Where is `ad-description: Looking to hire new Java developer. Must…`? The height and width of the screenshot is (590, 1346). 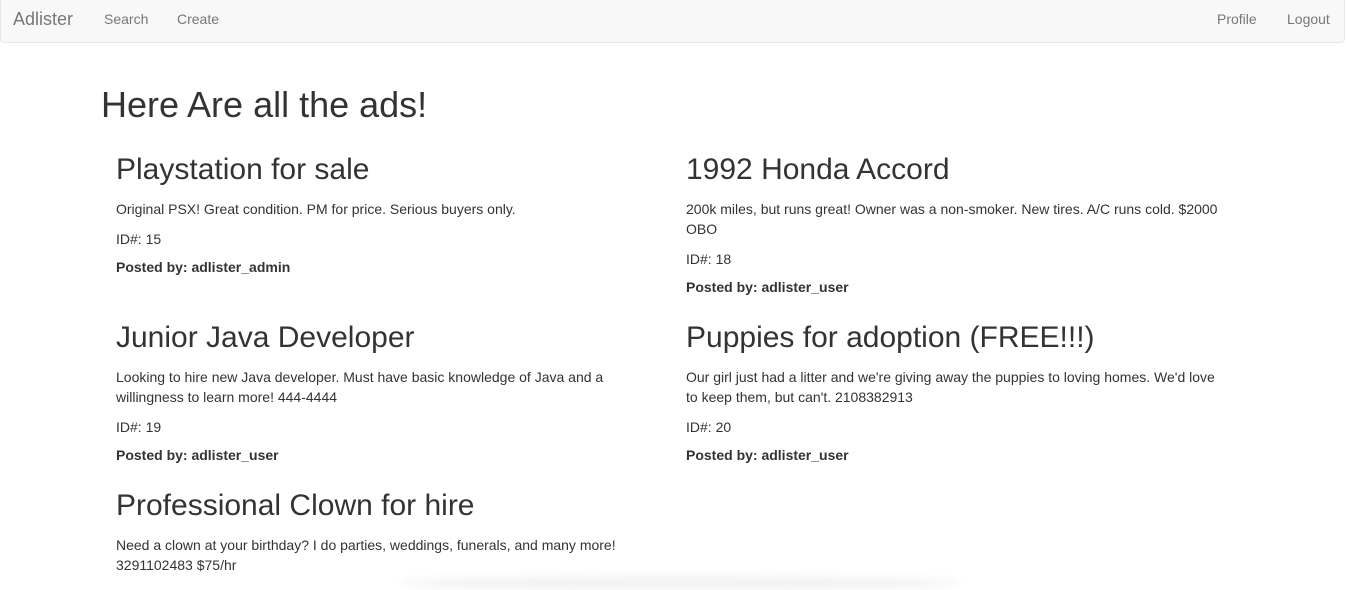 ad-description: Looking to hire new Java developer. Must… is located at coordinates (360, 387).